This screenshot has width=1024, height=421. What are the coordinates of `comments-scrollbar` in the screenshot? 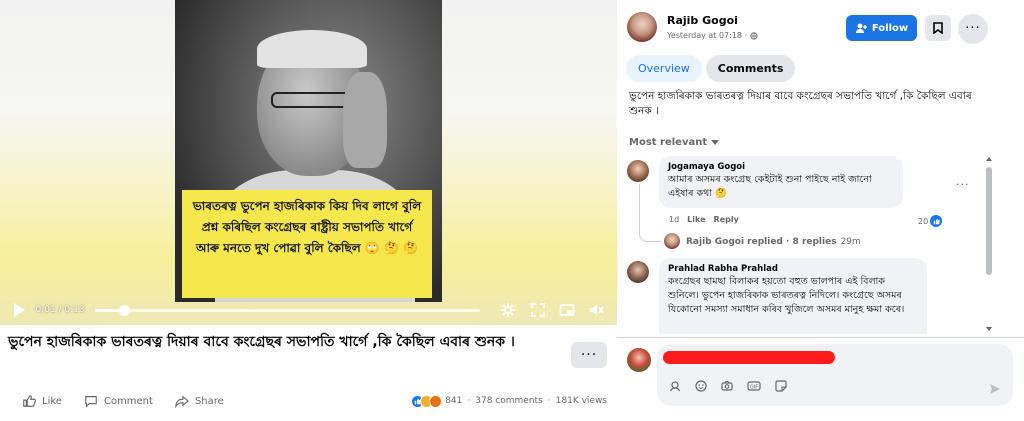 It's located at (989, 244).